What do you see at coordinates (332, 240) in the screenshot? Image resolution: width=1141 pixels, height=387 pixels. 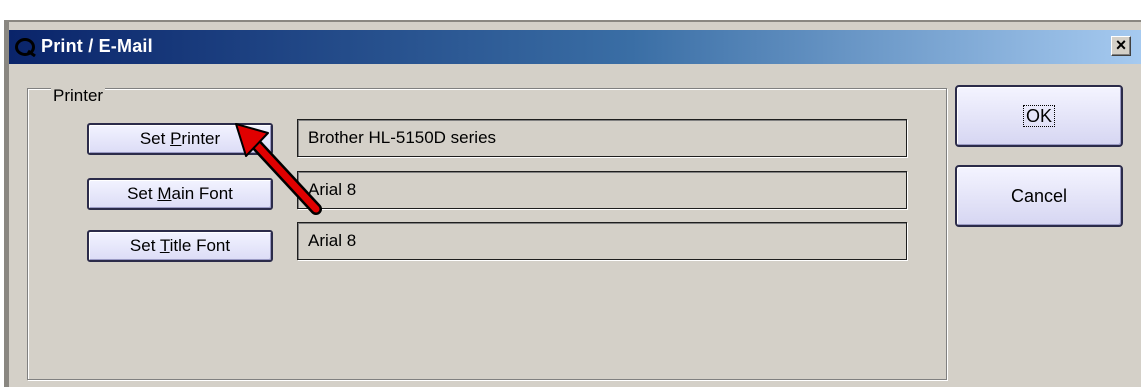 I see `title-font-value: Arial 8` at bounding box center [332, 240].